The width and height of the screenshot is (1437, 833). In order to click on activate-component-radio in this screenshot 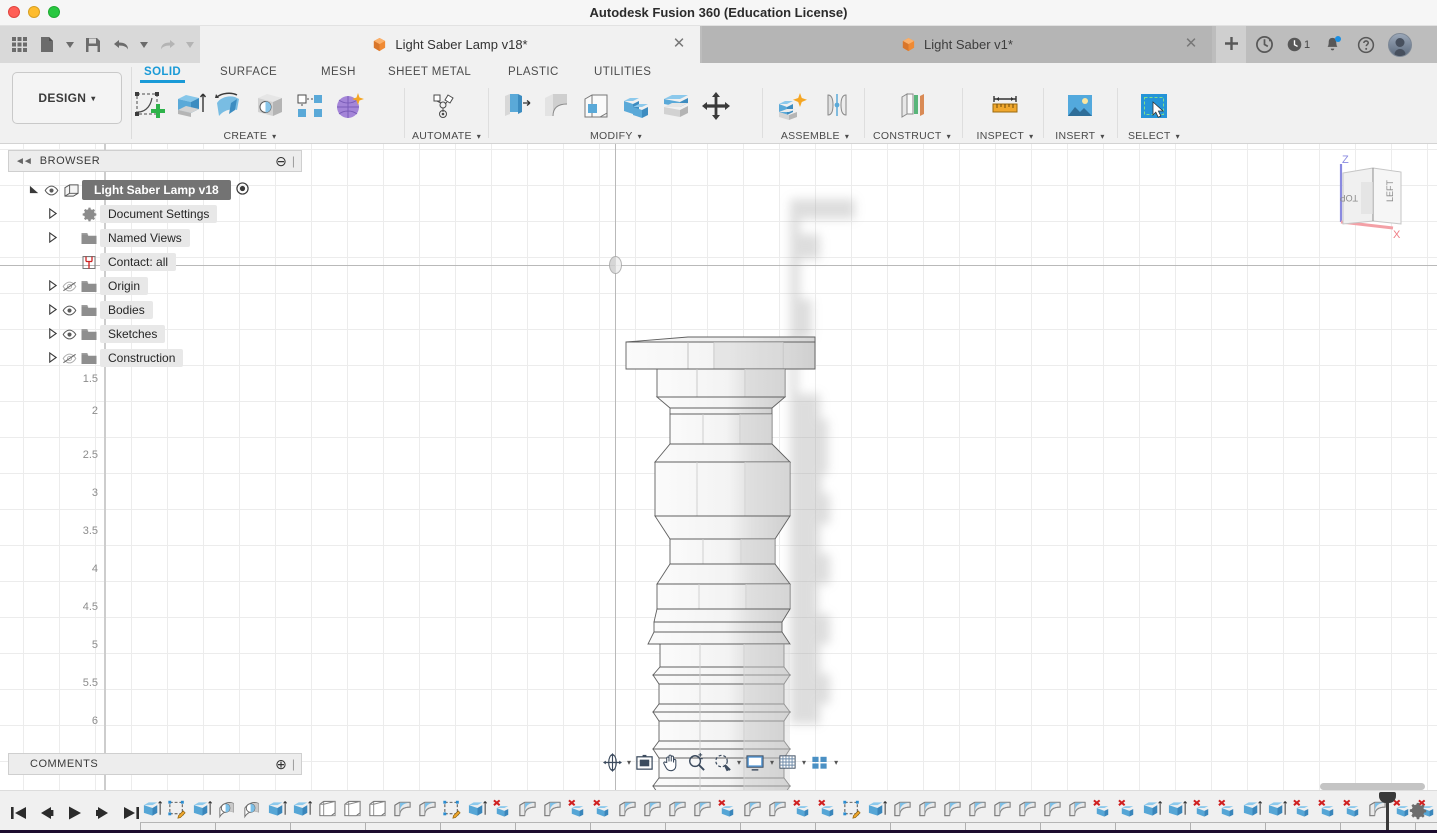, I will do `click(242, 190)`.